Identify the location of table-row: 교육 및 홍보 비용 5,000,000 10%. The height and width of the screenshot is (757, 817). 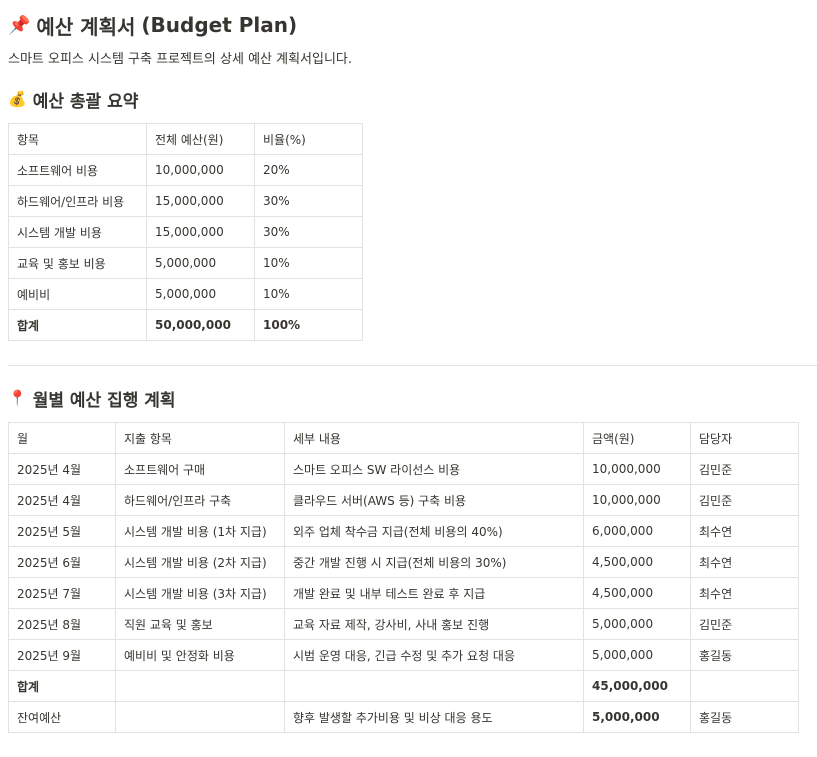
(185, 263).